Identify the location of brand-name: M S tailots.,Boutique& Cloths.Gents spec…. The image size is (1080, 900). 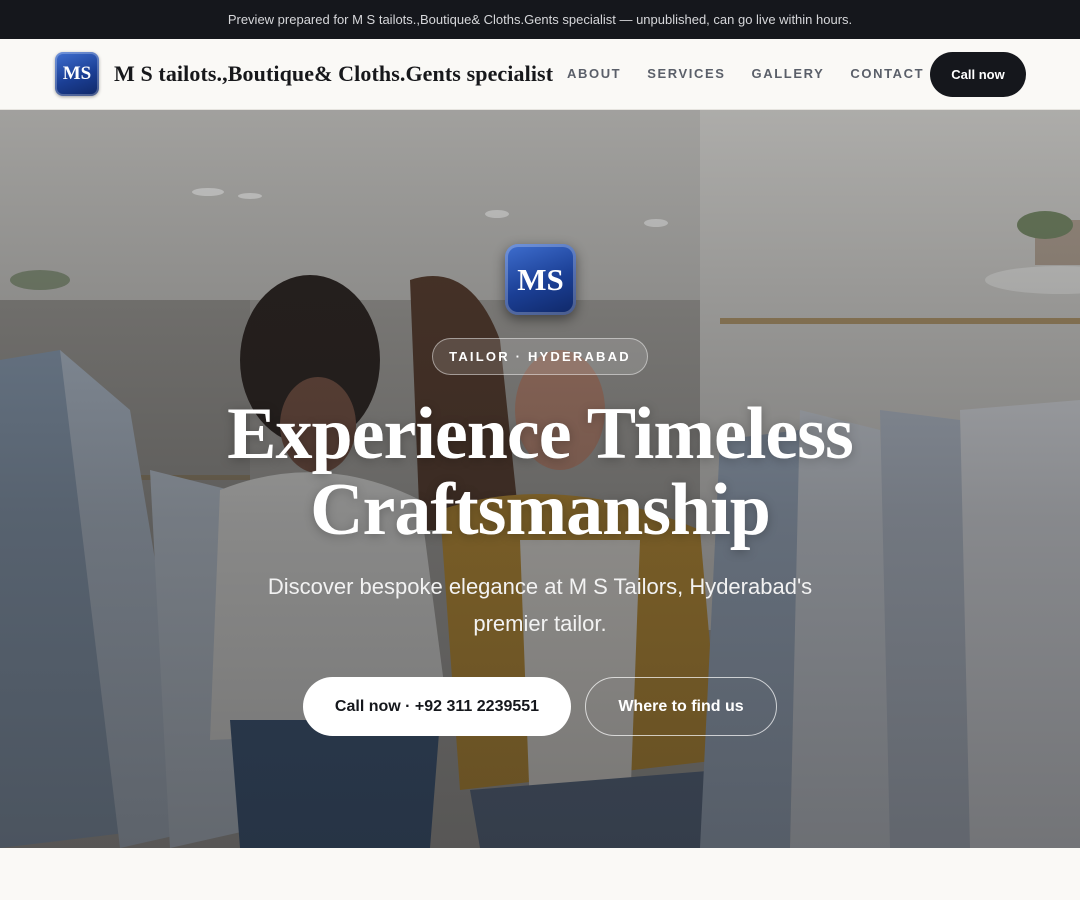
(333, 74).